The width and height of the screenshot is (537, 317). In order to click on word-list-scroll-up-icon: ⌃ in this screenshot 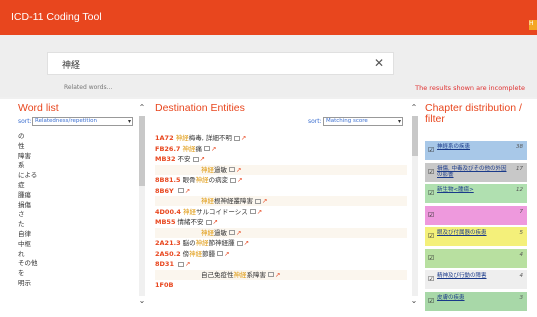, I will do `click(142, 107)`.